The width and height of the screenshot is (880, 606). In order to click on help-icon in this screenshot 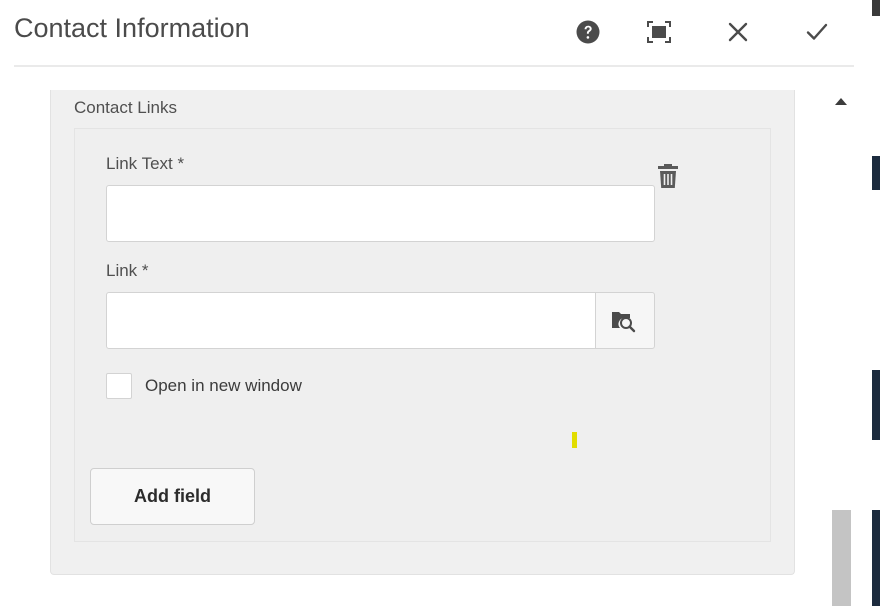, I will do `click(588, 32)`.